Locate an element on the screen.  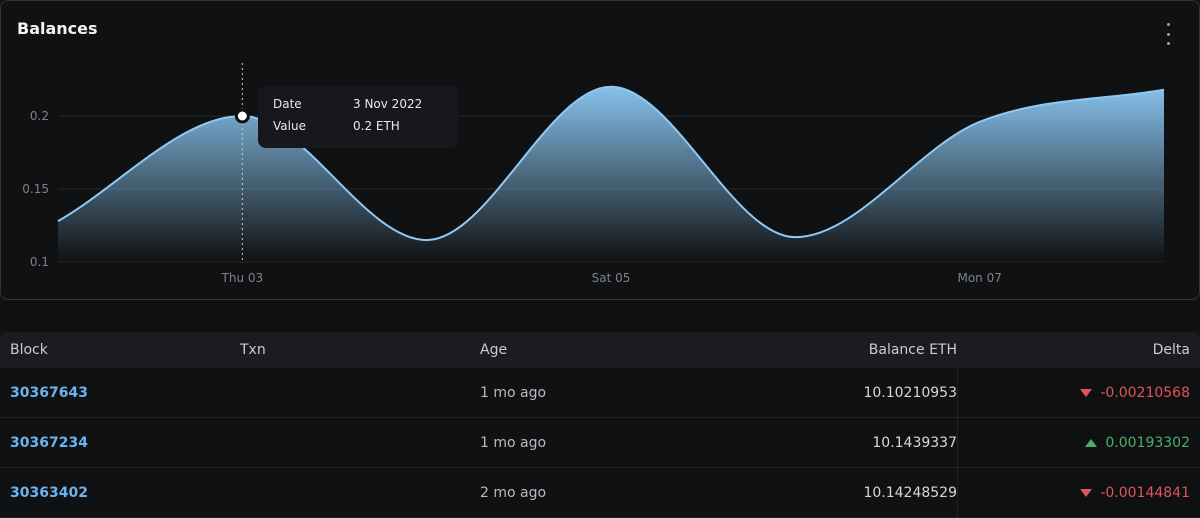
delta-value: -0.00210568 is located at coordinates (1145, 392).